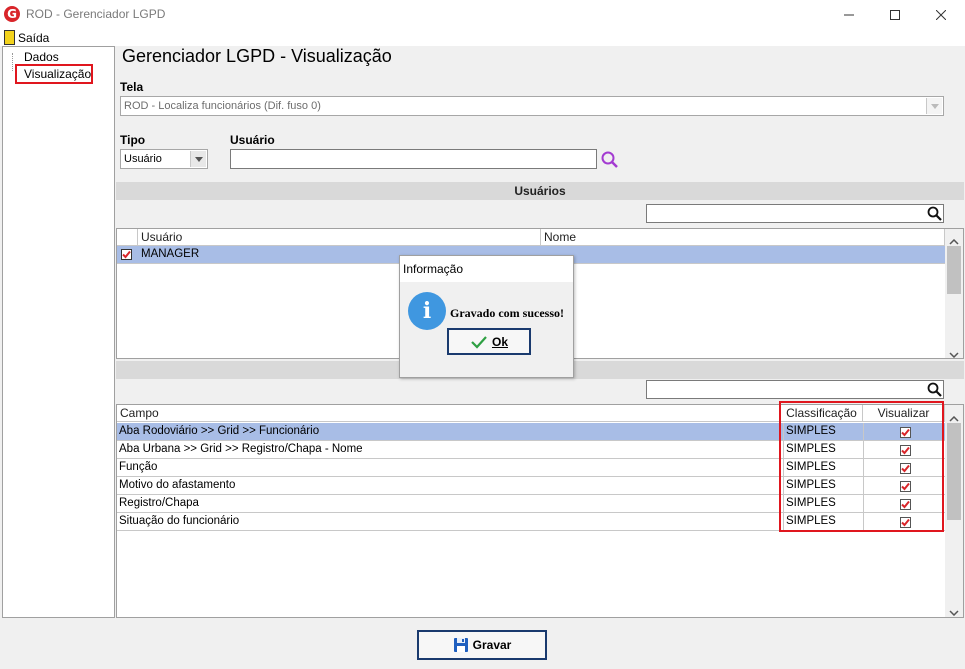 The width and height of the screenshot is (965, 669). What do you see at coordinates (257, 56) in the screenshot?
I see `page-title: Gerenciador LGPD - Visualização` at bounding box center [257, 56].